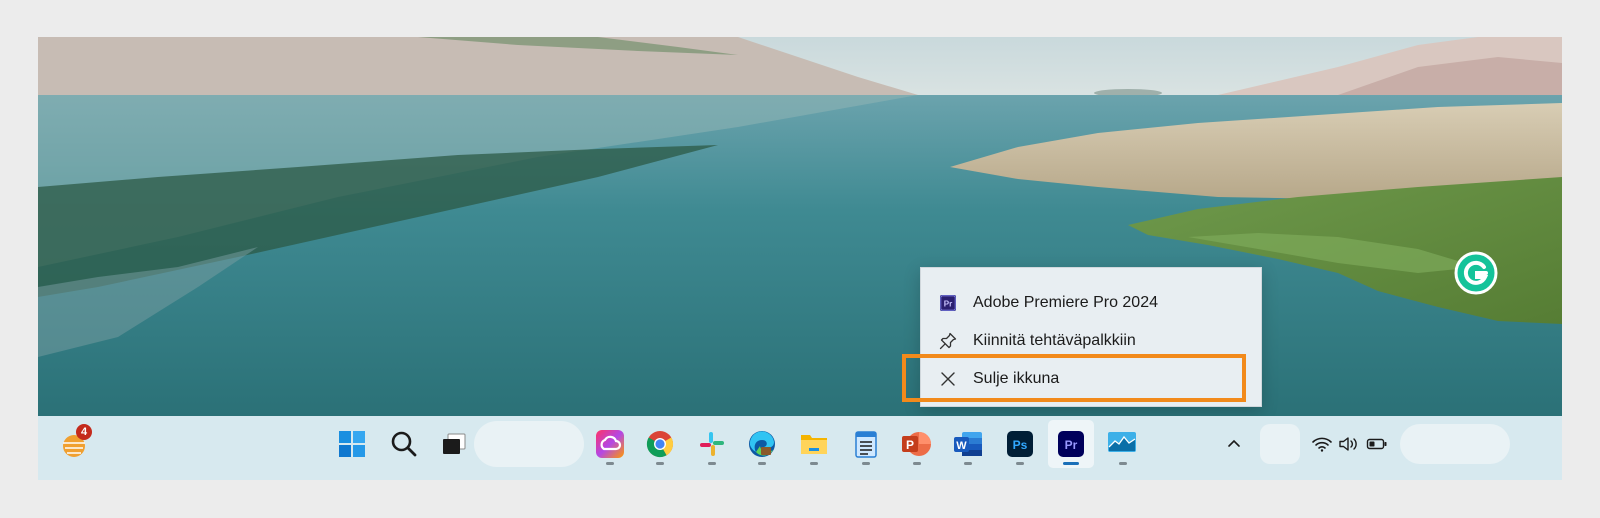 This screenshot has width=1600, height=518. I want to click on grammarly-icon, so click(1476, 273).